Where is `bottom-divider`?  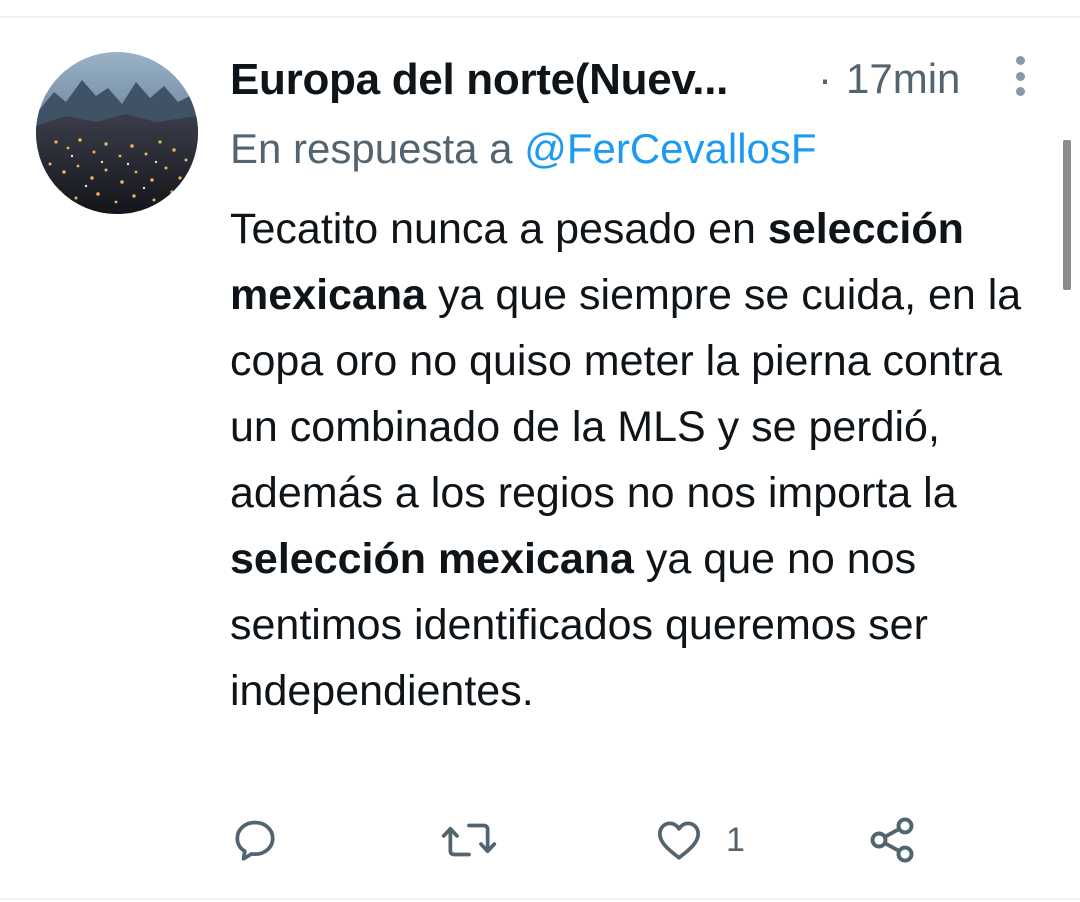
bottom-divider is located at coordinates (540, 899).